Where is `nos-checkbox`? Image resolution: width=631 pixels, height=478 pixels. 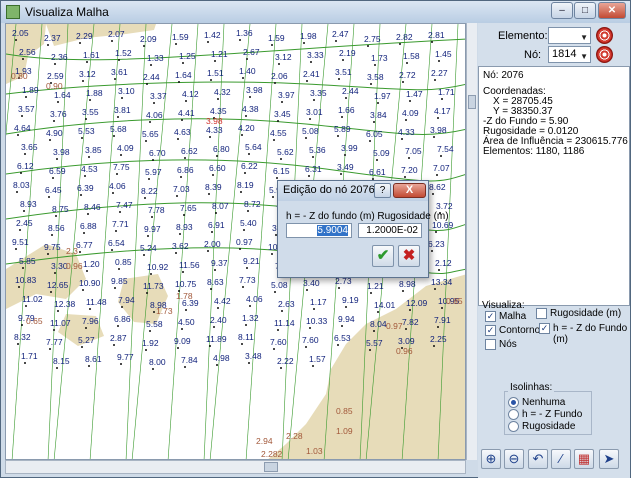
nos-checkbox is located at coordinates (490, 344).